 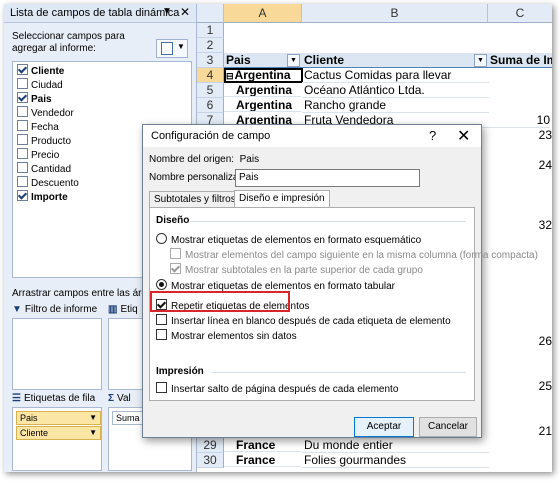 What do you see at coordinates (40, 71) in the screenshot?
I see `field-item-cliente: Cliente` at bounding box center [40, 71].